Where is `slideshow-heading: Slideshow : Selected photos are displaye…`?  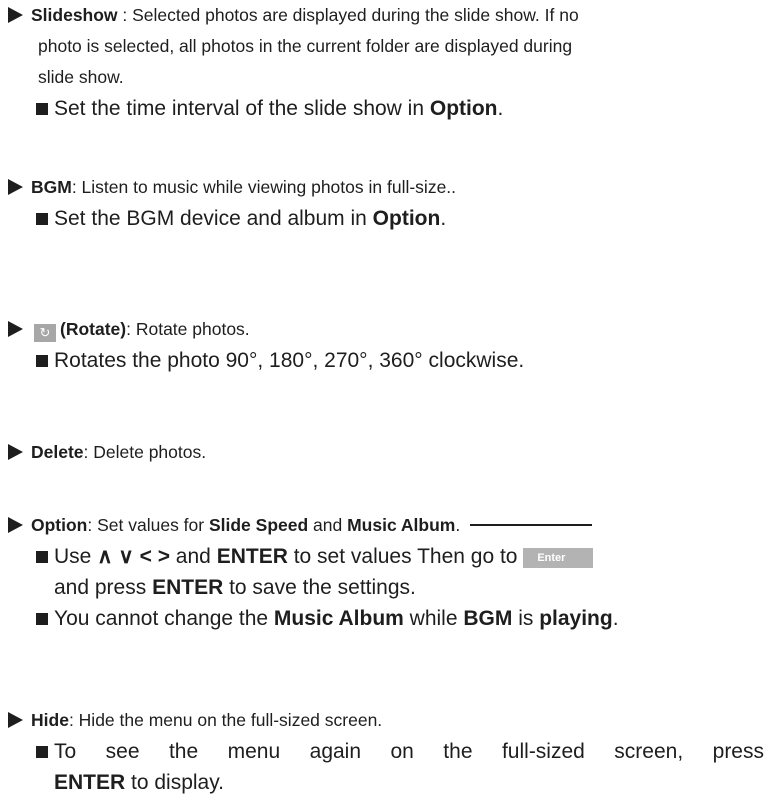
slideshow-heading: Slideshow : Selected photos are displaye… is located at coordinates (386, 15).